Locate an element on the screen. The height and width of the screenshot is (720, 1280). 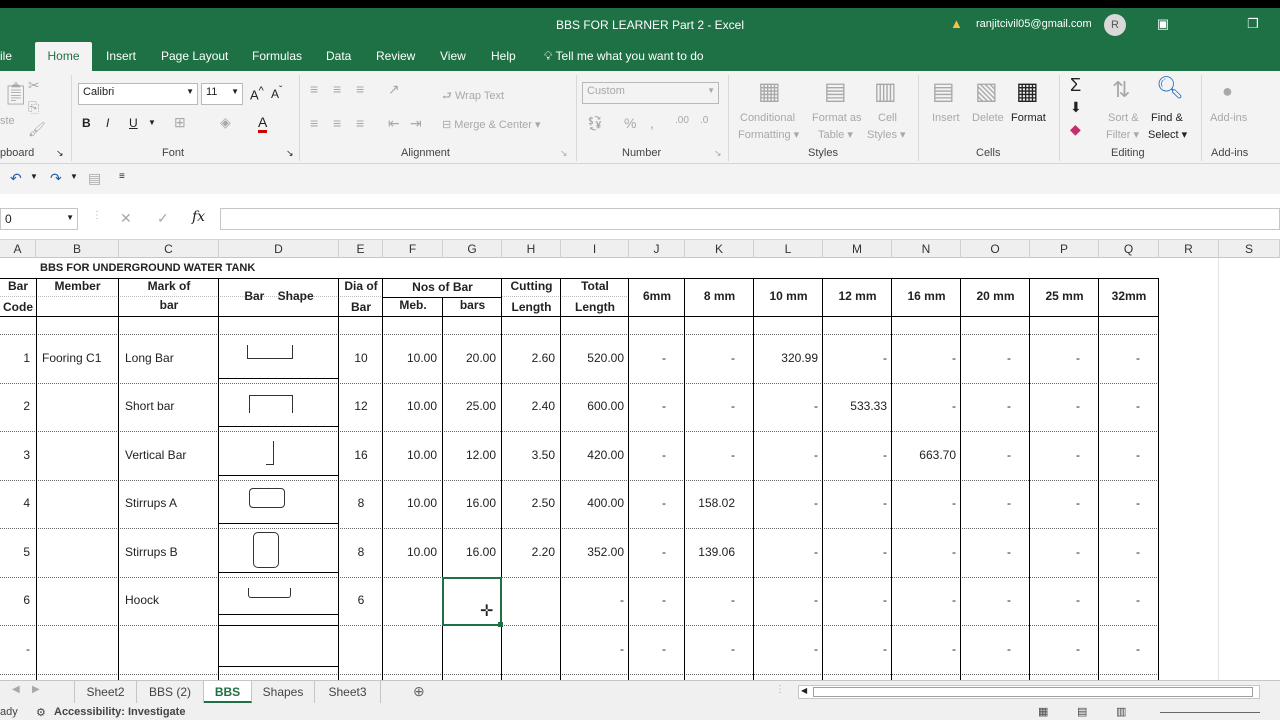
delete-cells-icon: ▧ is located at coordinates (986, 91).